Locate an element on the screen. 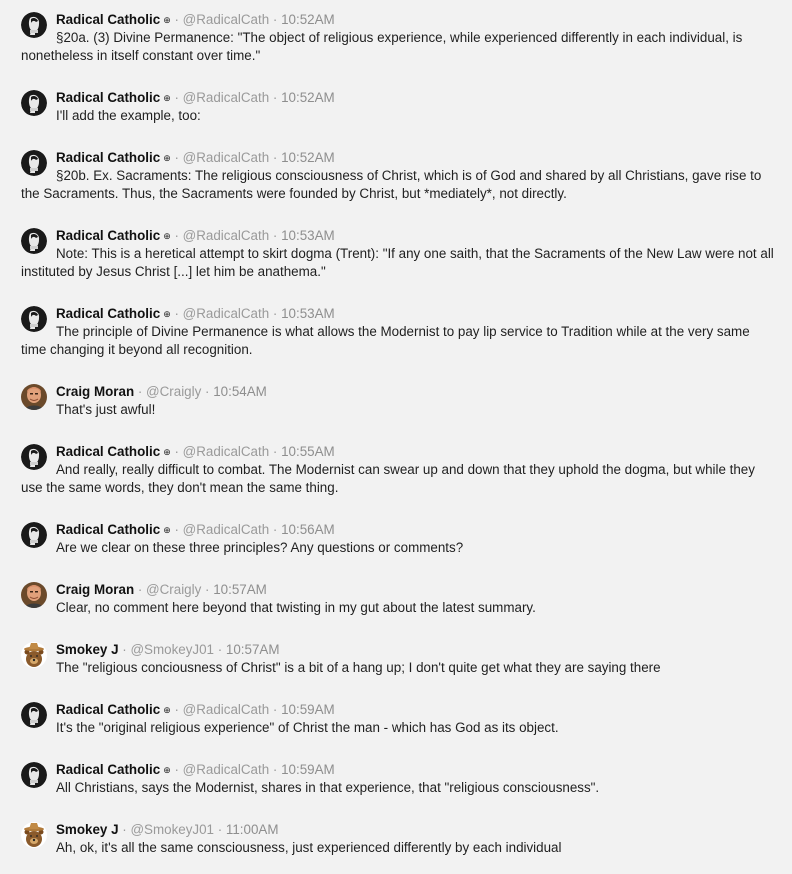 This screenshot has width=792, height=874. message-header: Craig Moran · @Craigly · 10:54AM is located at coordinates (398, 392).